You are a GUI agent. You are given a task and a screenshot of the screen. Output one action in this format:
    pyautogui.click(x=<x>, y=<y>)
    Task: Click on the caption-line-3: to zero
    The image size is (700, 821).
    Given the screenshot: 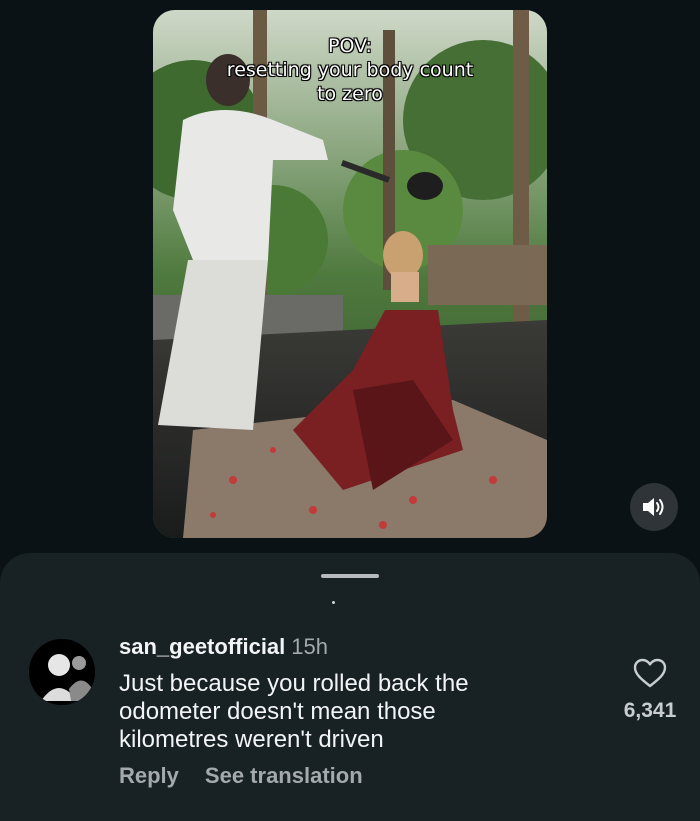 What is the action you would take?
    pyautogui.click(x=350, y=94)
    